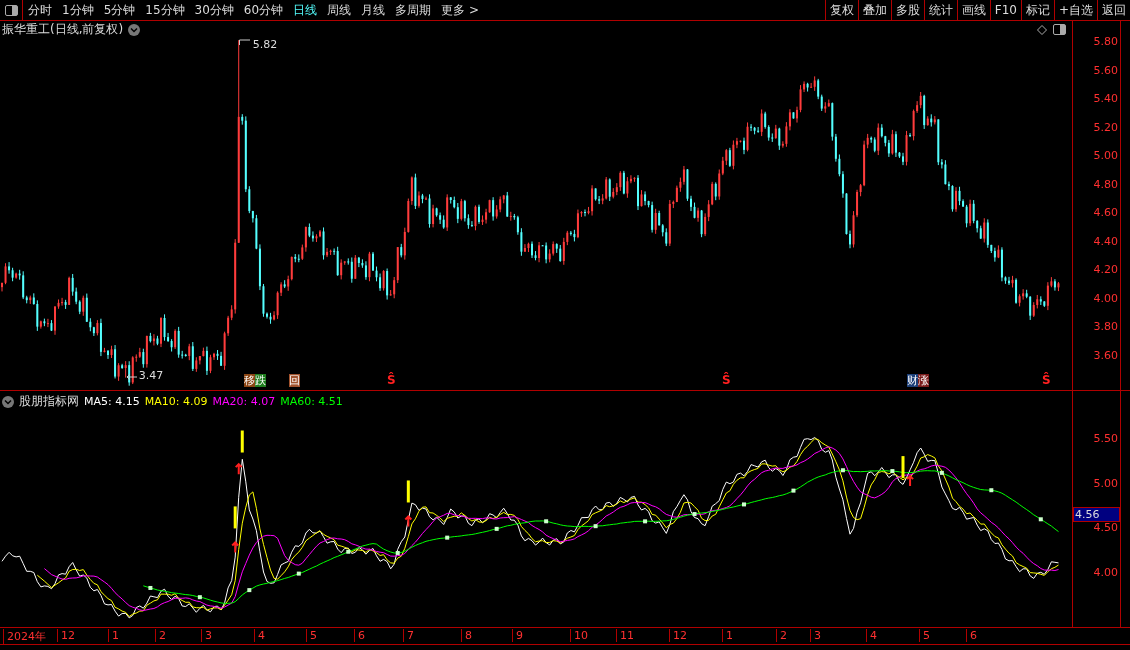 The width and height of the screenshot is (1130, 650). I want to click on price-tick: 4.80, so click(1105, 184).